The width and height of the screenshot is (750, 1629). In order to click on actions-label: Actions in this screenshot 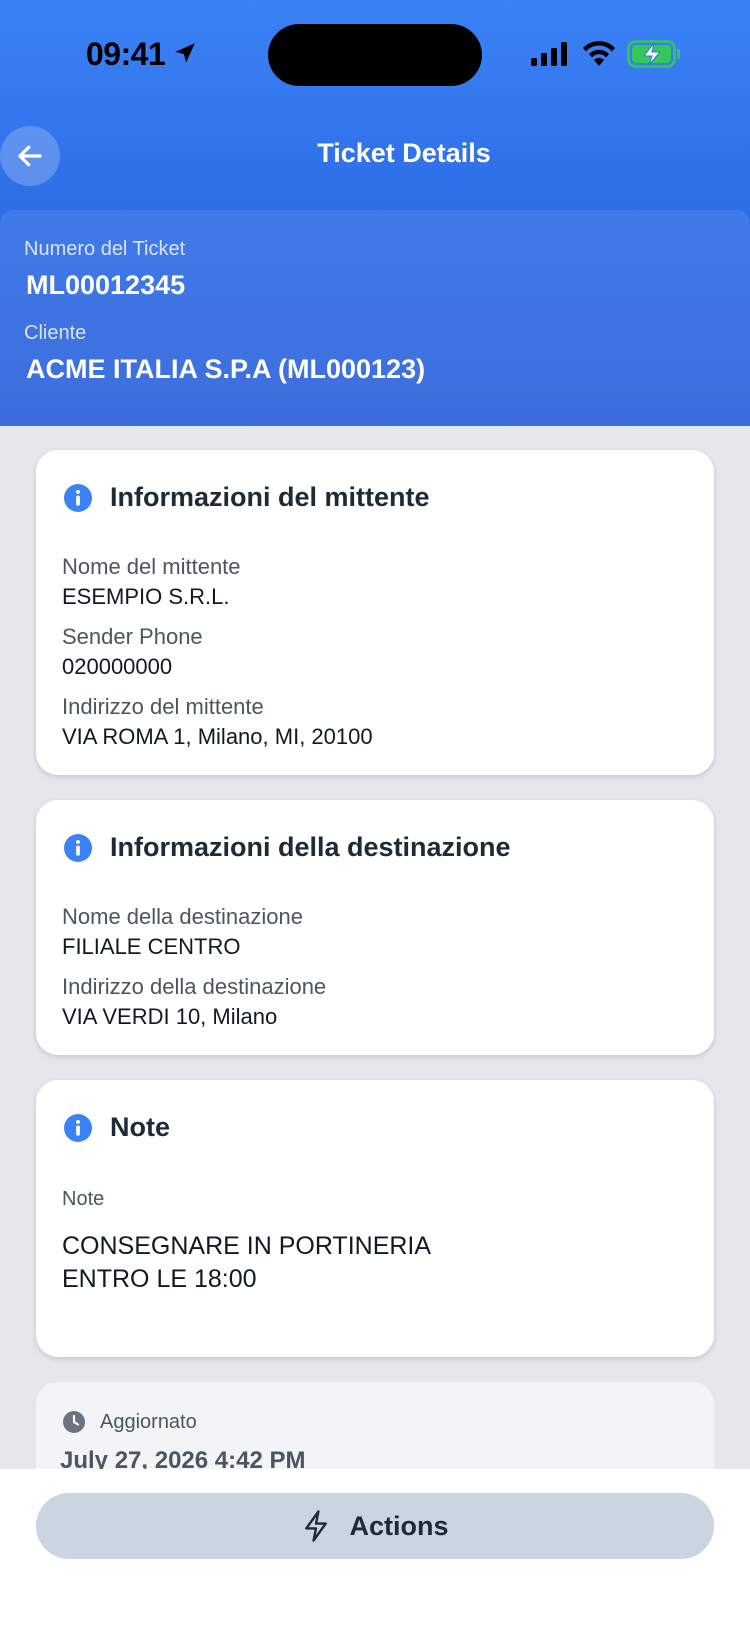, I will do `click(399, 1525)`.